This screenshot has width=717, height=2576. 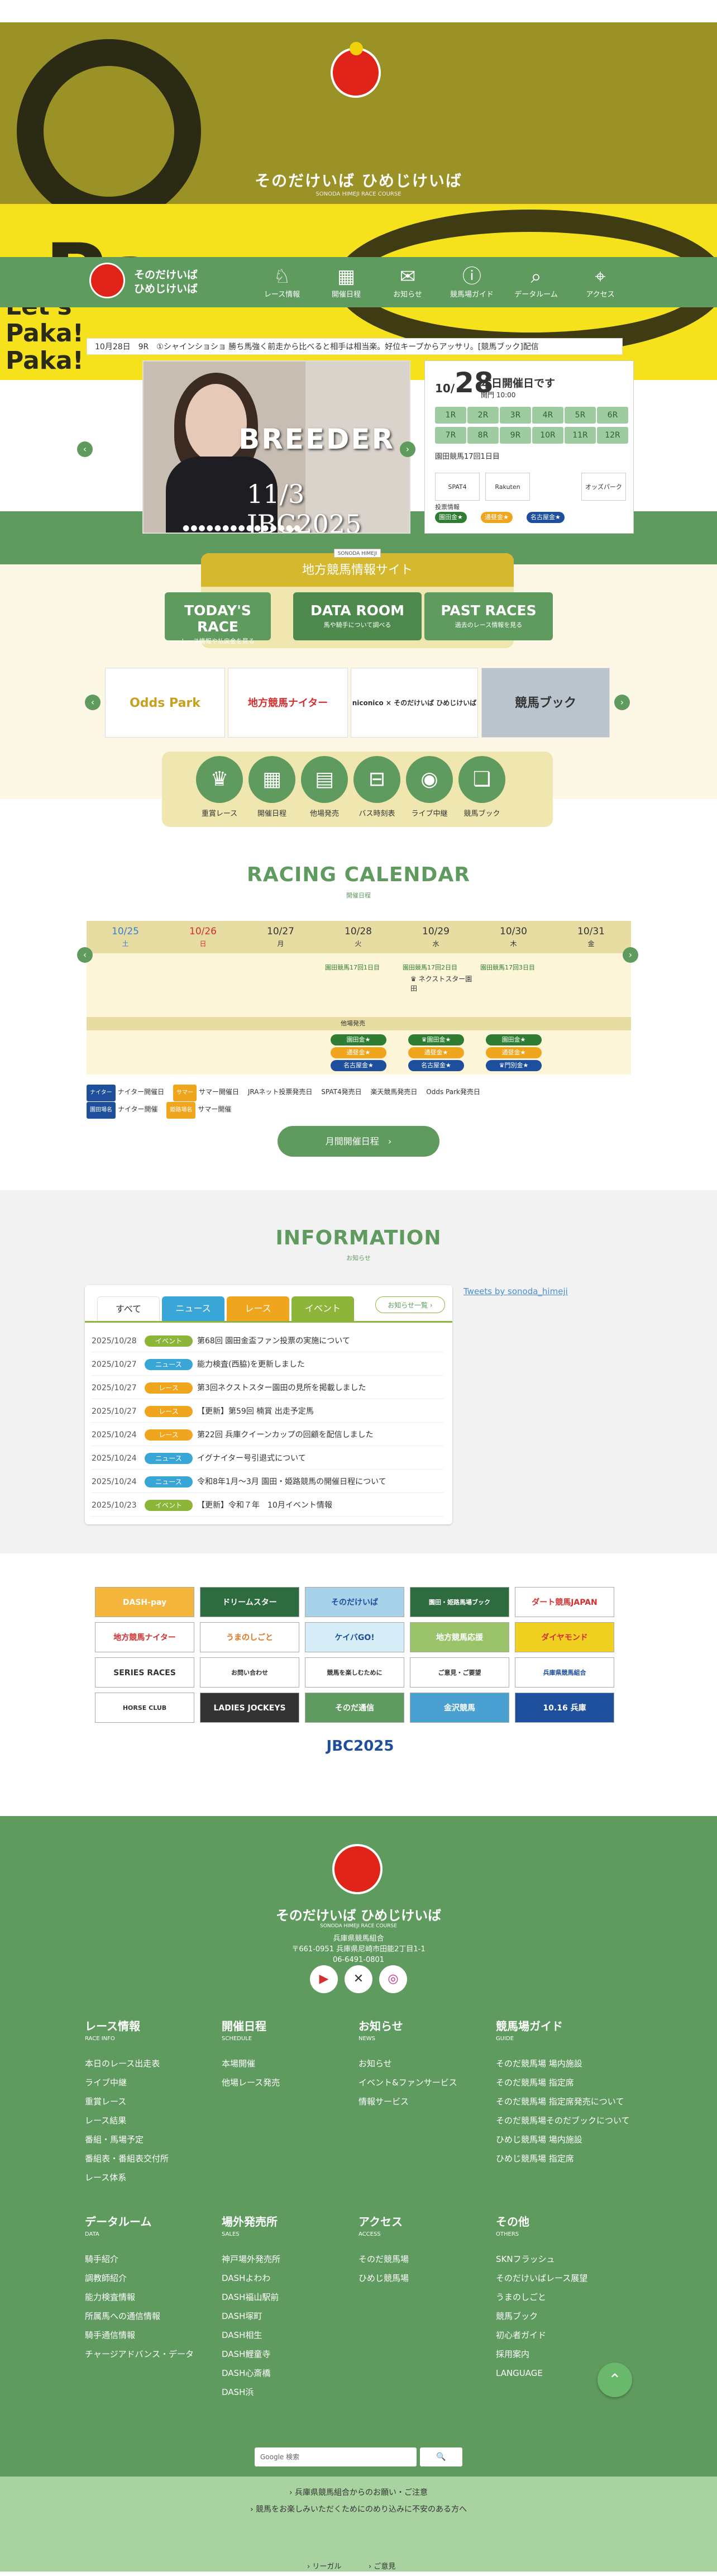 What do you see at coordinates (612, 415) in the screenshot?
I see `race-button: 6R` at bounding box center [612, 415].